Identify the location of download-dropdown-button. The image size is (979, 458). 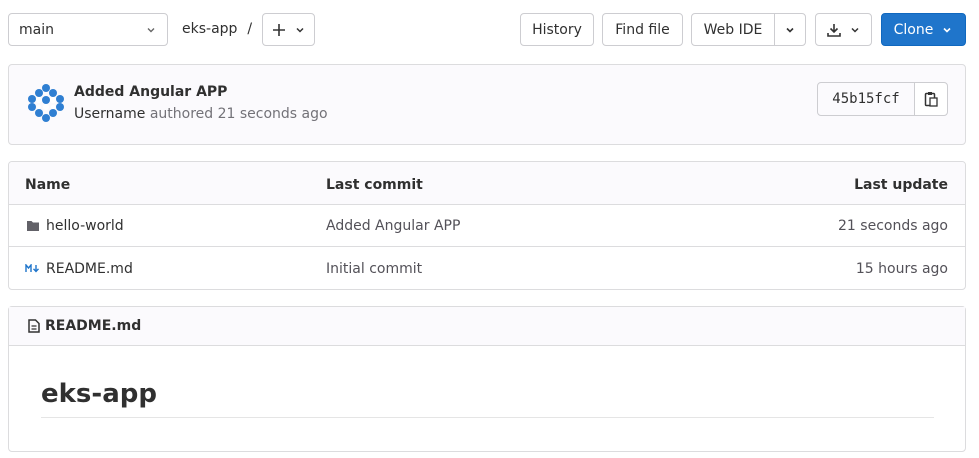
(843, 29).